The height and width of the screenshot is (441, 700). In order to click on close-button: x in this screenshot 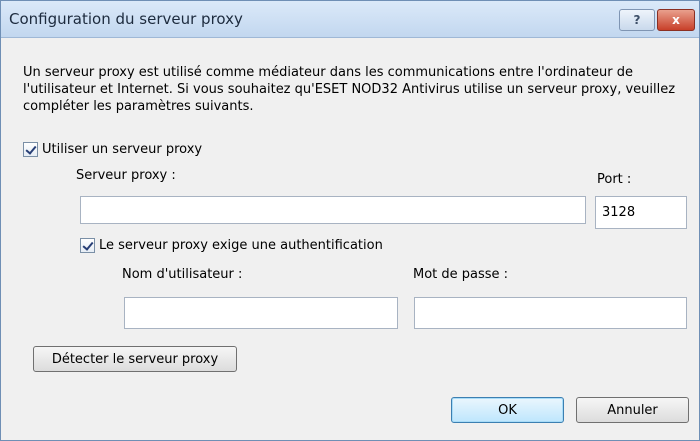, I will do `click(676, 20)`.